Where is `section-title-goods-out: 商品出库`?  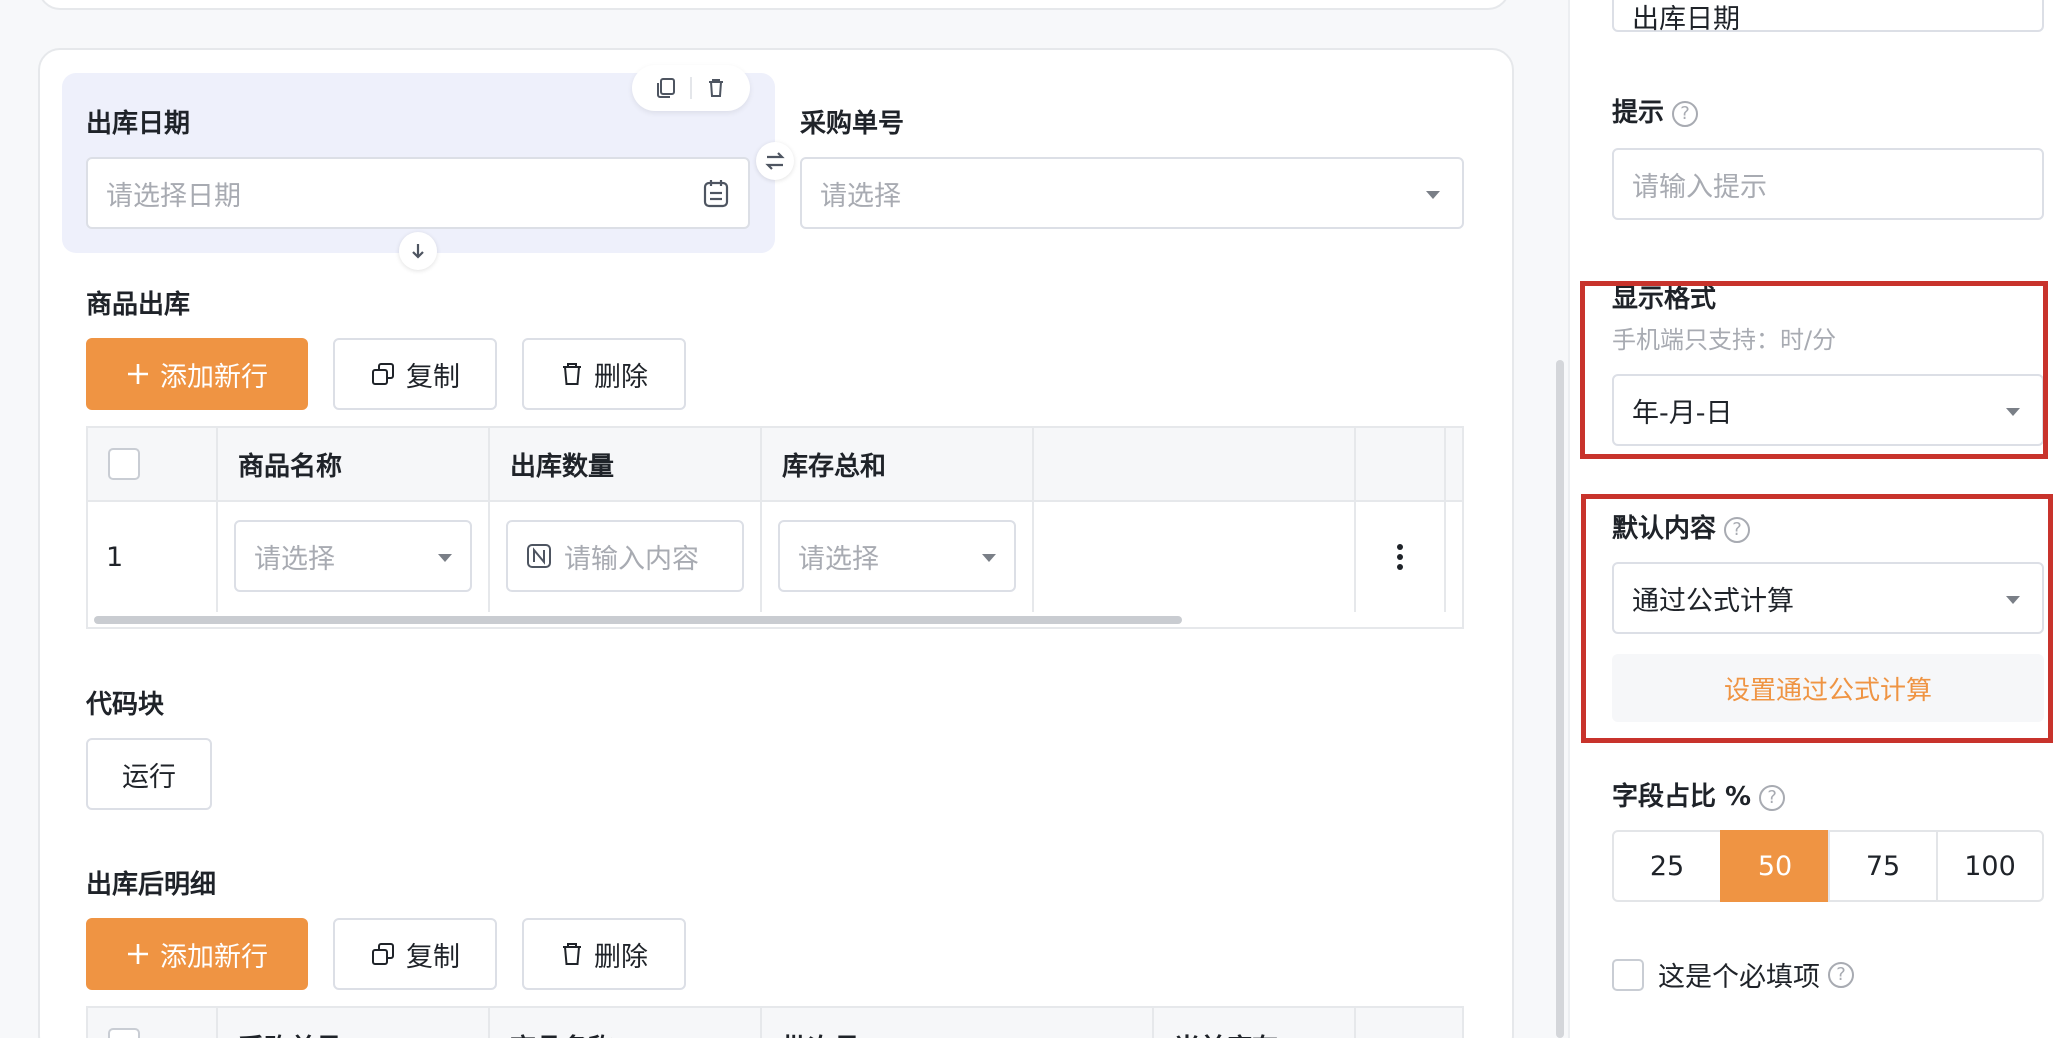 section-title-goods-out: 商品出库 is located at coordinates (138, 305).